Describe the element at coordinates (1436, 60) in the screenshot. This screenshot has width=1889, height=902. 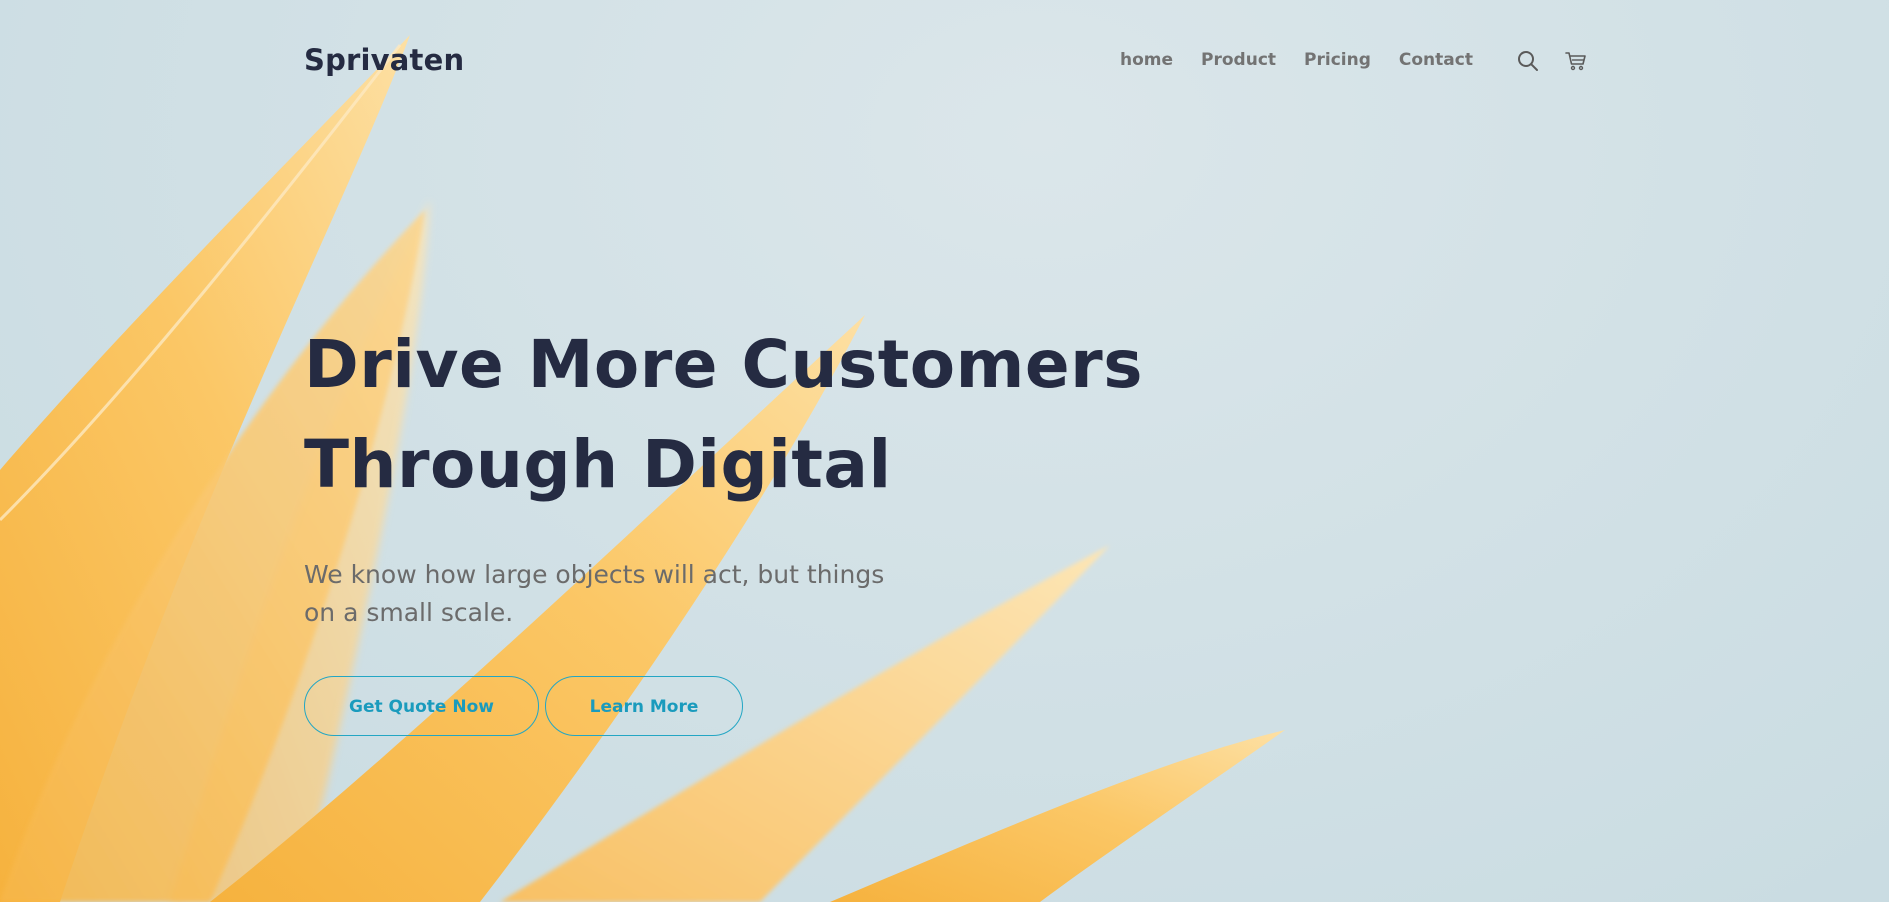
I see `nav-contact: Contact` at that location.